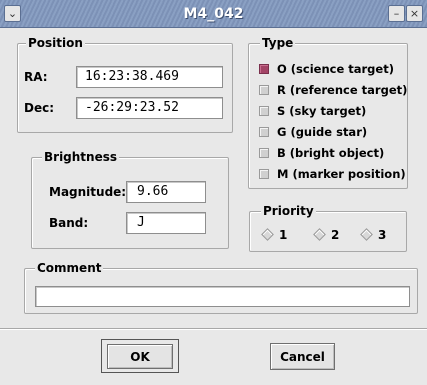 This screenshot has width=427, height=385. I want to click on minimize-icon: –, so click(396, 13).